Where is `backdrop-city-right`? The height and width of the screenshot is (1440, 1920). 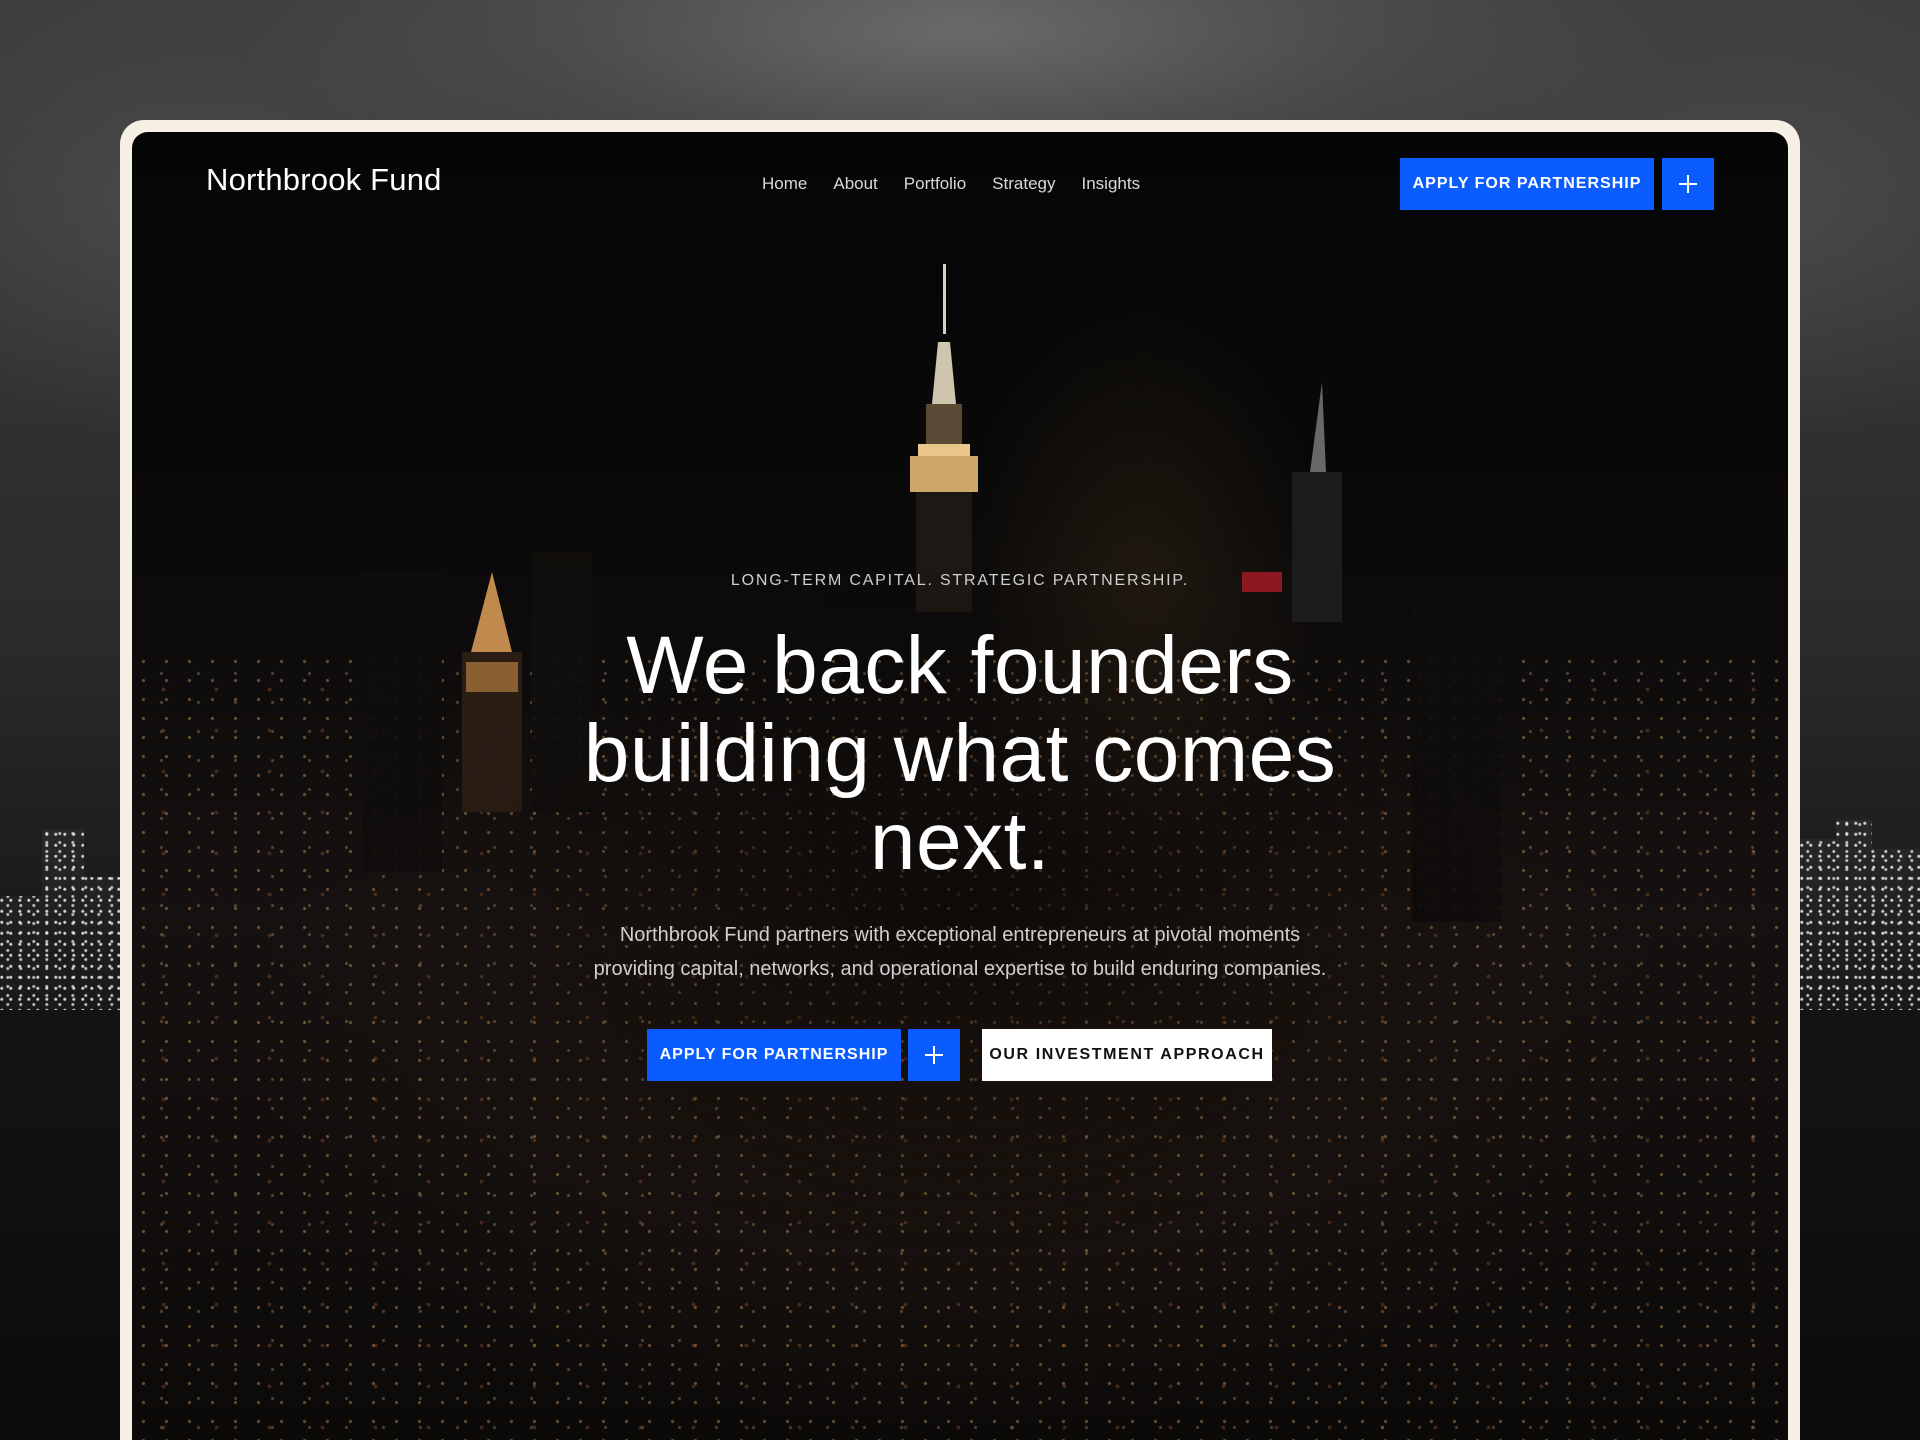 backdrop-city-right is located at coordinates (1860, 915).